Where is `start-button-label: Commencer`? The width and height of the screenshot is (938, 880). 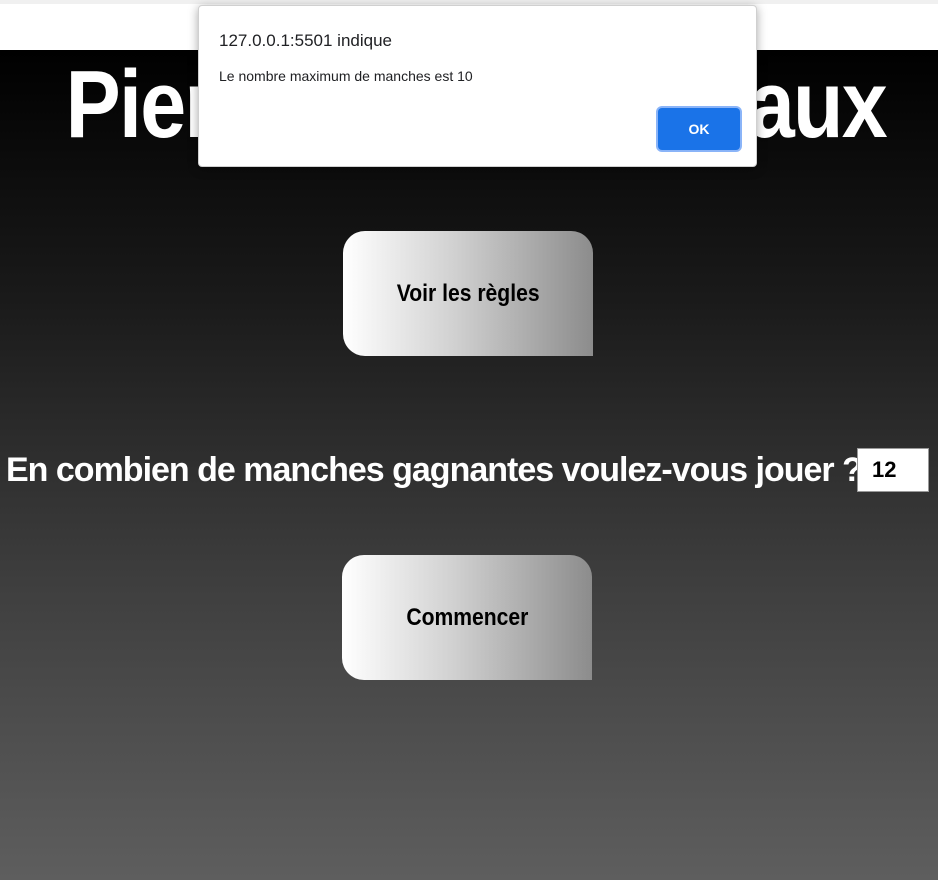
start-button-label: Commencer is located at coordinates (467, 617).